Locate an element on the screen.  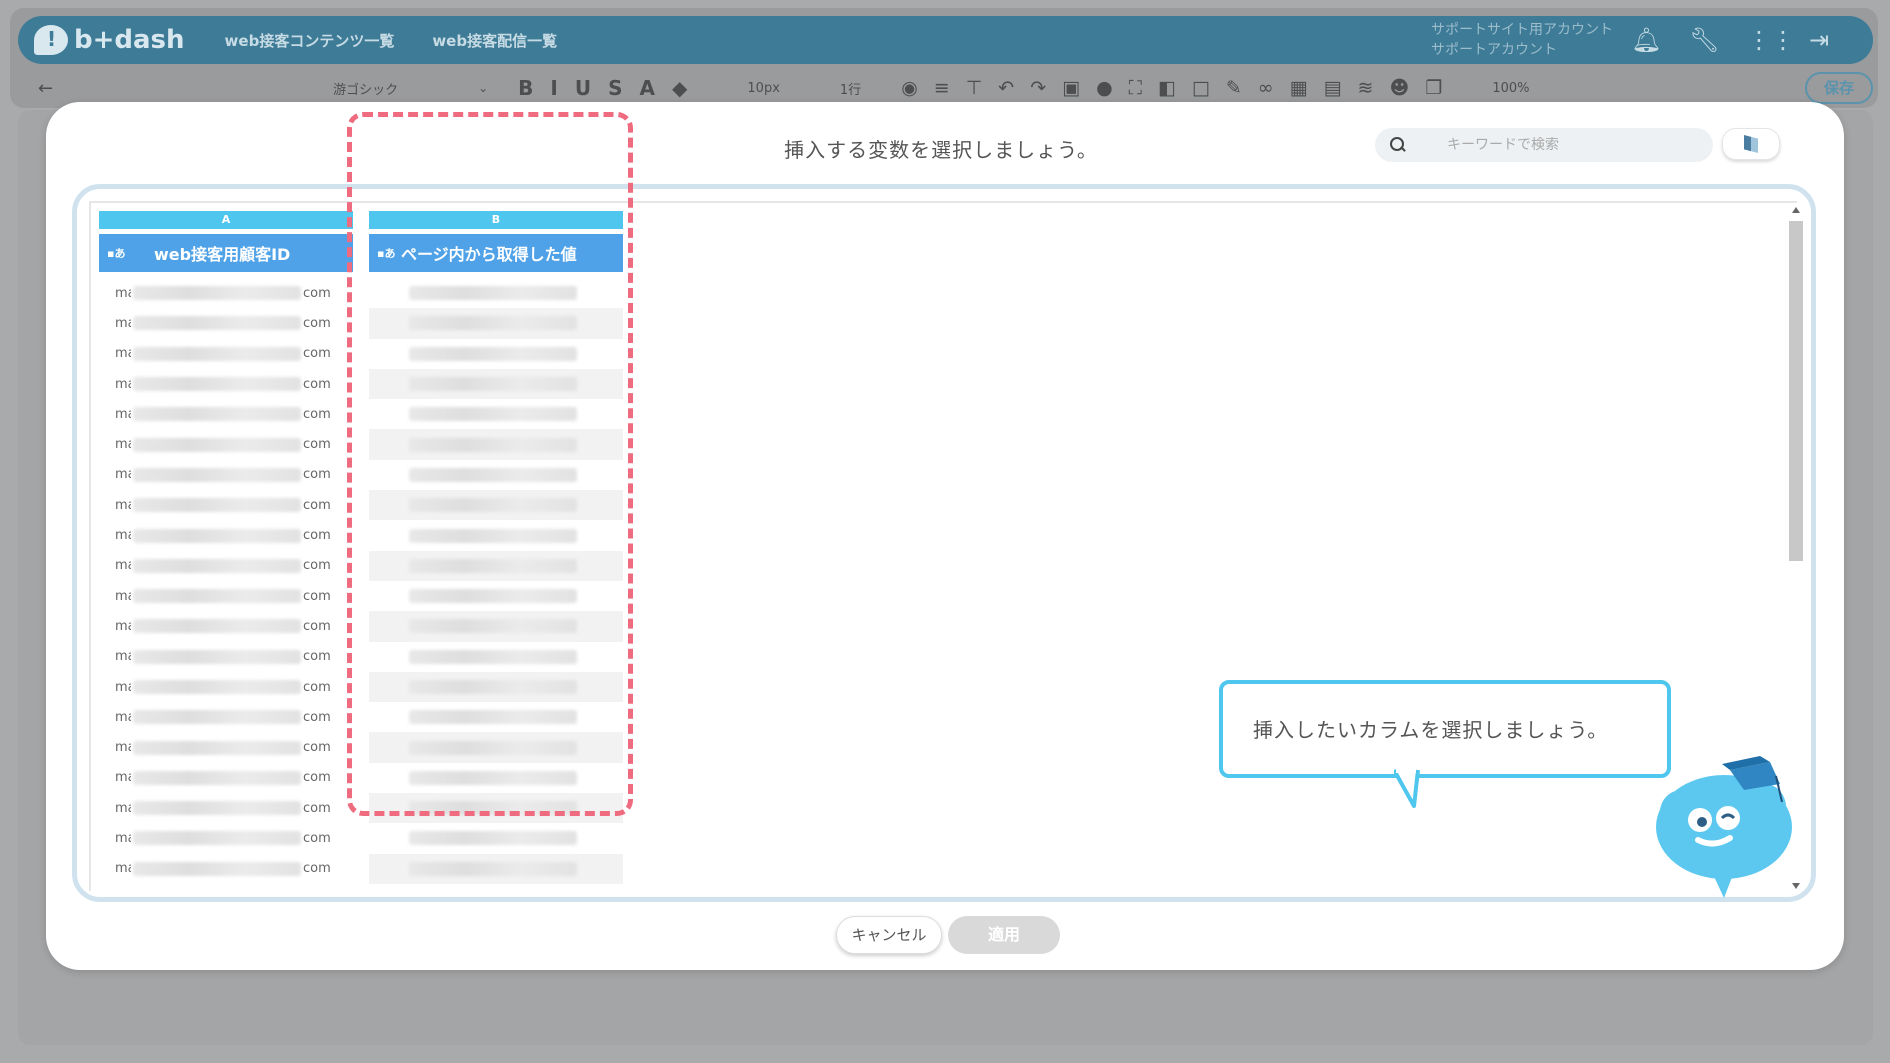
highlight-icon: ◆ is located at coordinates (679, 88).